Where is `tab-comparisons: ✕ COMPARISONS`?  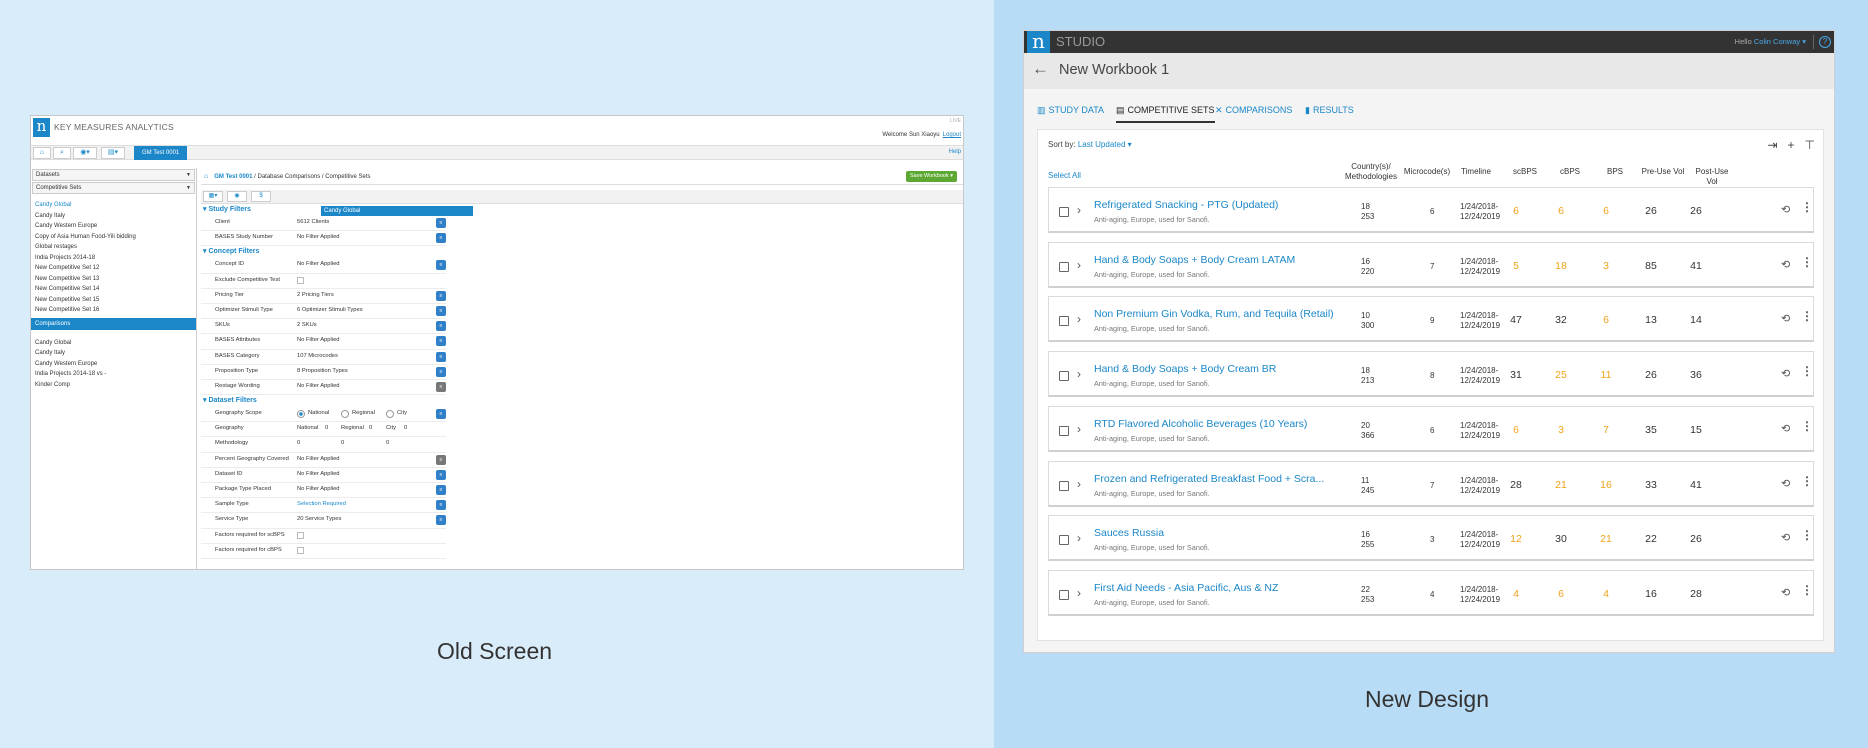
tab-comparisons: ✕ COMPARISONS is located at coordinates (1253, 113).